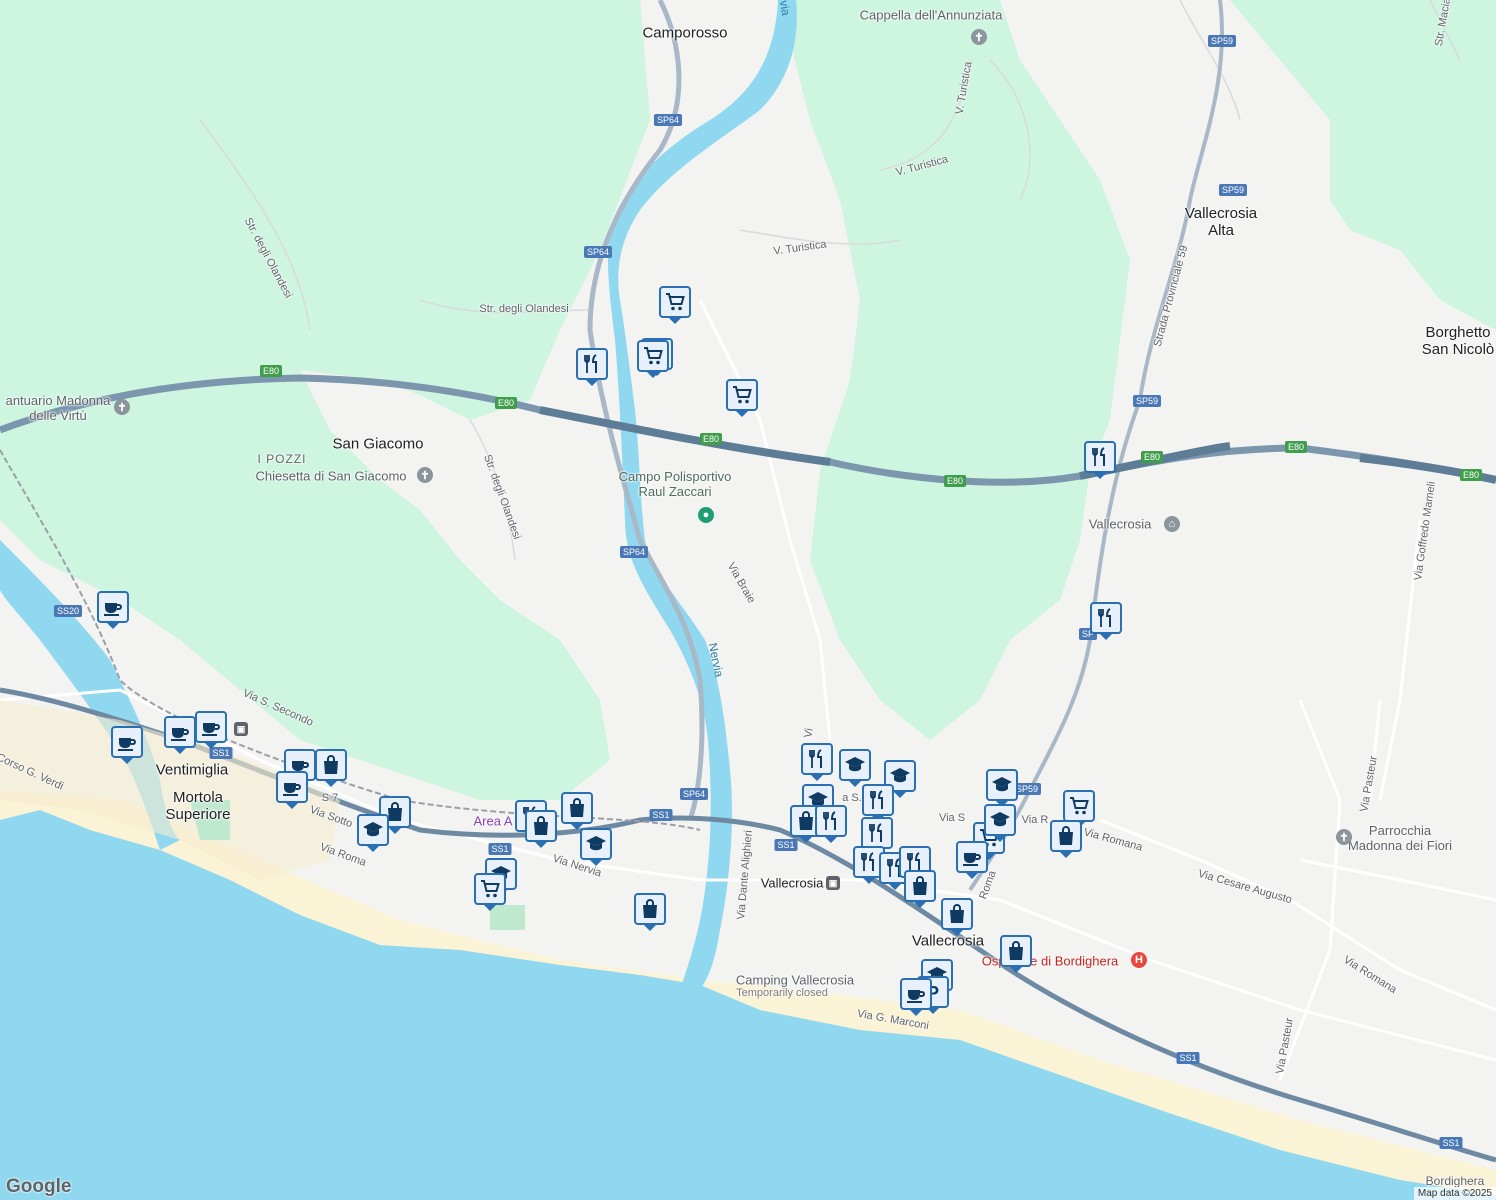  What do you see at coordinates (1139, 960) in the screenshot?
I see `hospital-icon: H` at bounding box center [1139, 960].